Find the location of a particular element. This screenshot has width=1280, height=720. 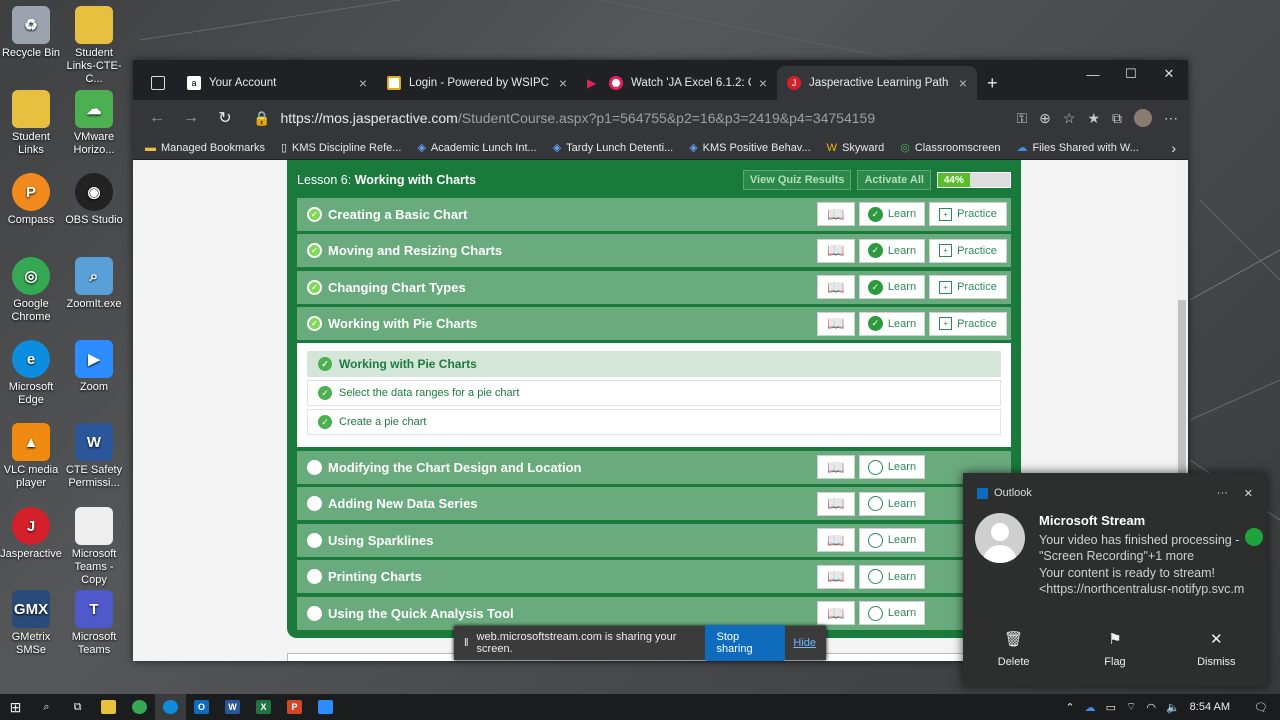

drag-handle-icon: ‖ is located at coordinates (466, 643).